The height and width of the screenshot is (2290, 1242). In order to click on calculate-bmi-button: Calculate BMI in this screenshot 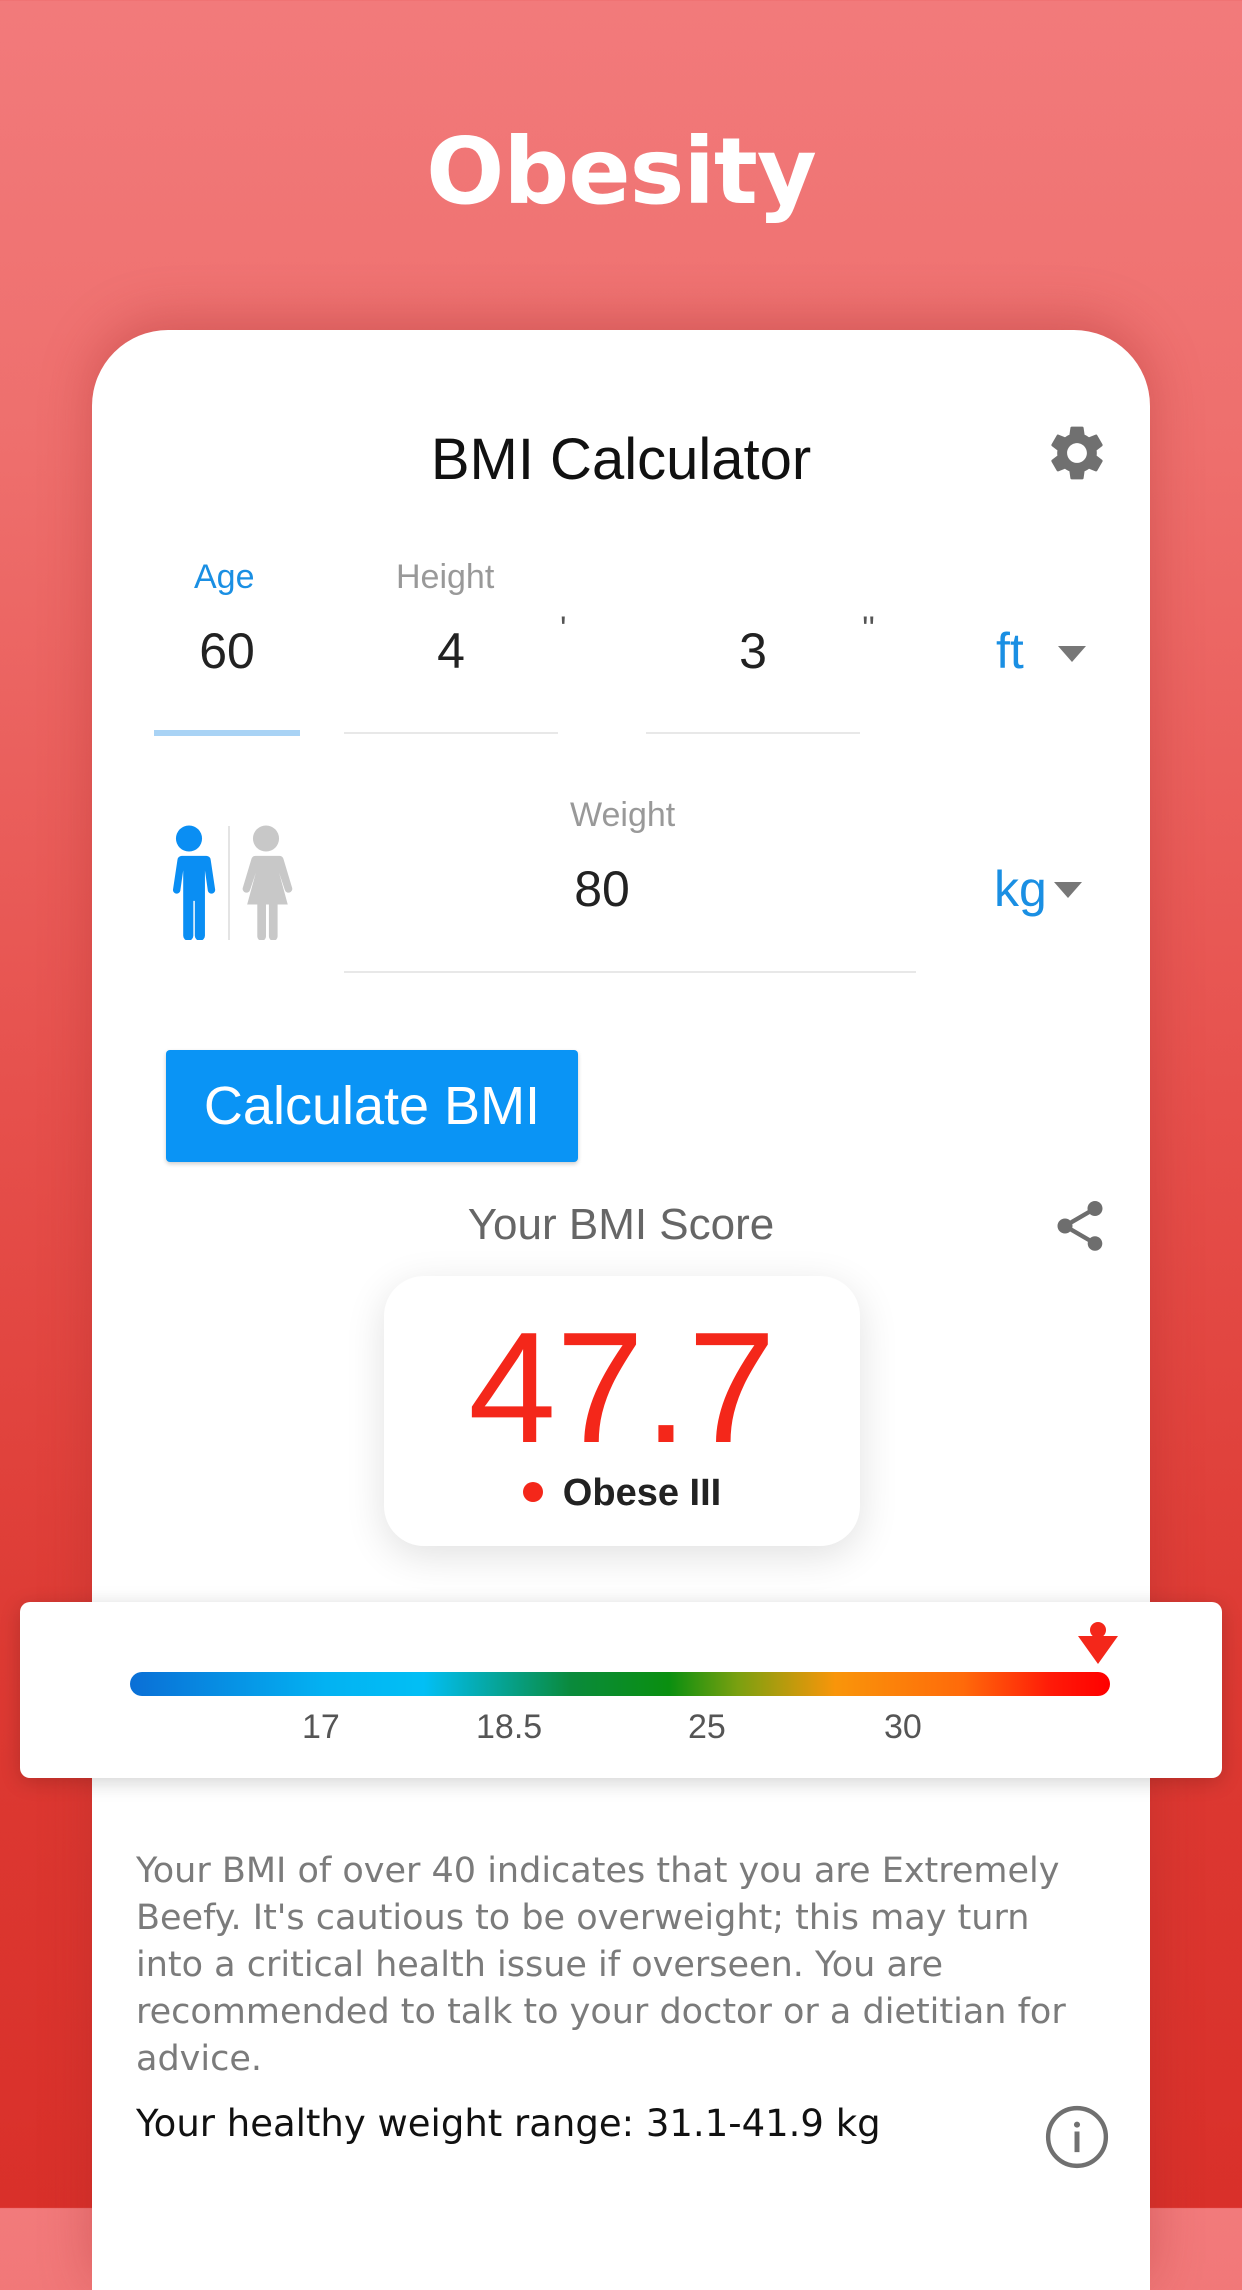, I will do `click(372, 1106)`.